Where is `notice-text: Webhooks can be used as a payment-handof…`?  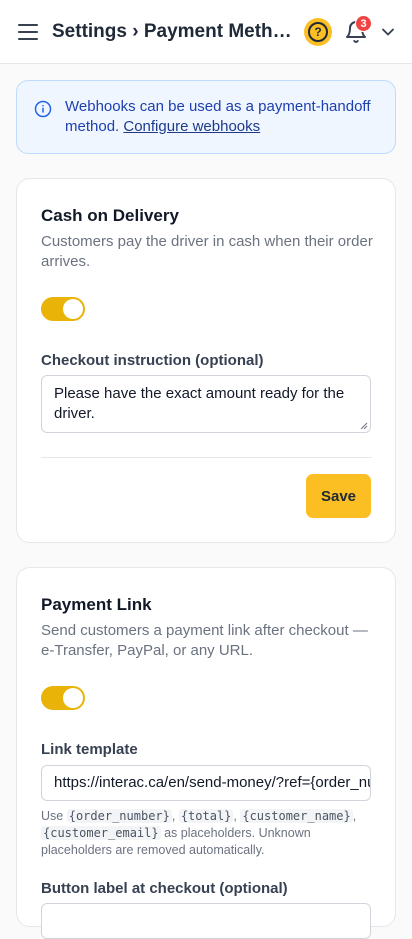 notice-text: Webhooks can be used as a payment-handof… is located at coordinates (224, 117).